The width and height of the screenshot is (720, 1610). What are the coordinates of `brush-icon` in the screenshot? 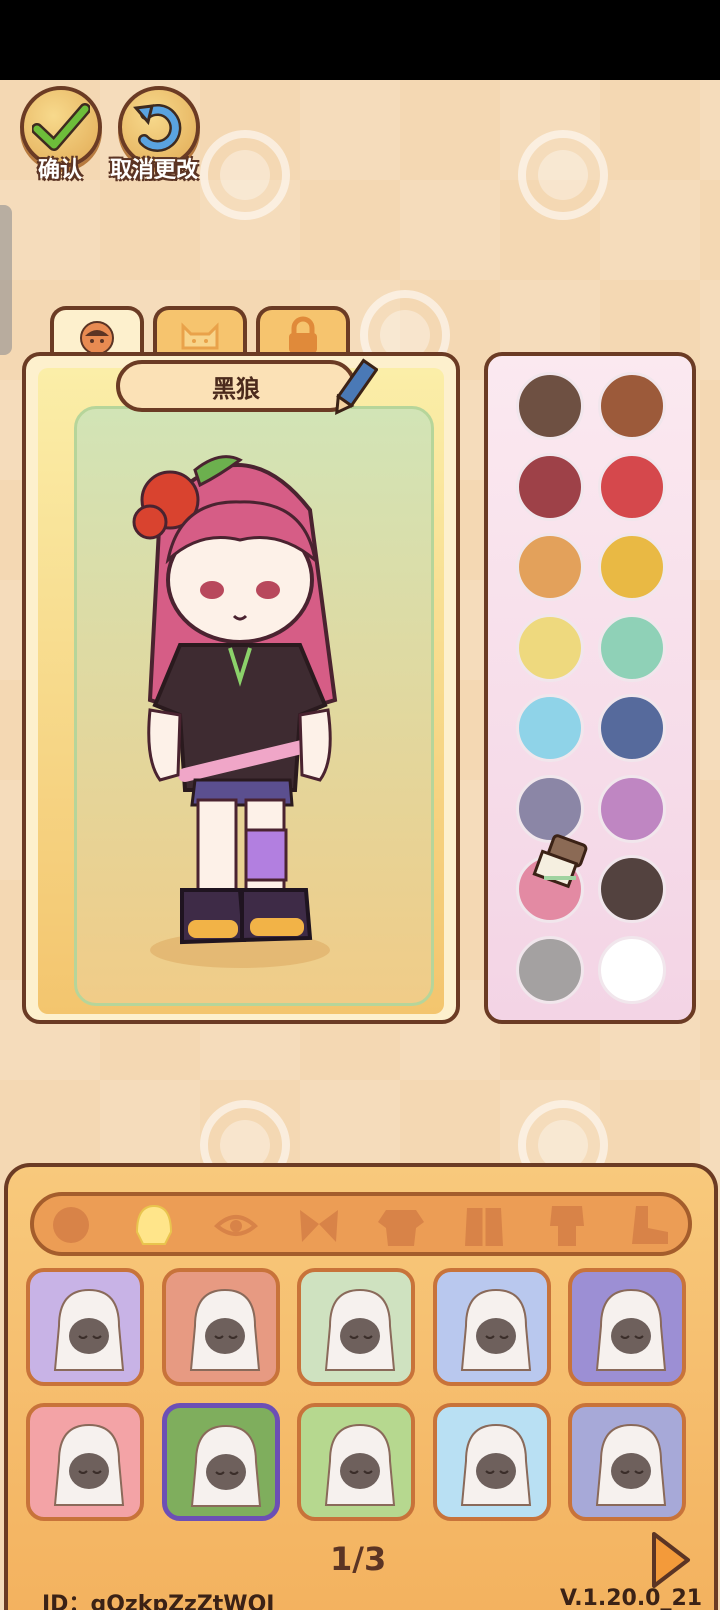 It's located at (560, 861).